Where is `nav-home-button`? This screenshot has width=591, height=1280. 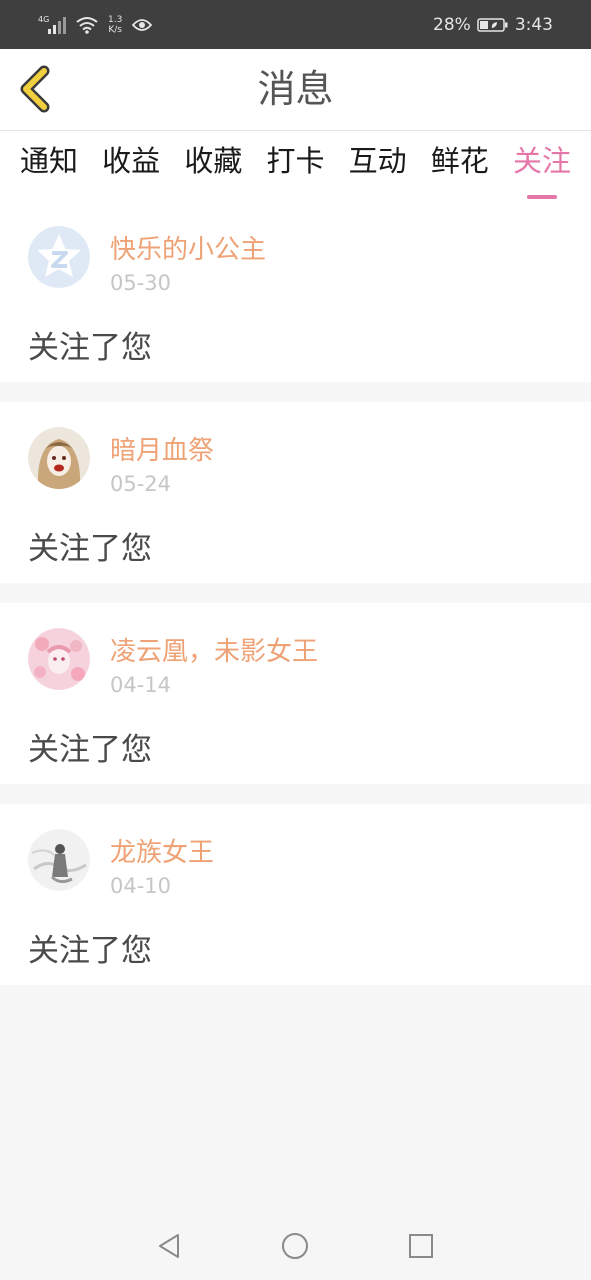
nav-home-button is located at coordinates (295, 1246).